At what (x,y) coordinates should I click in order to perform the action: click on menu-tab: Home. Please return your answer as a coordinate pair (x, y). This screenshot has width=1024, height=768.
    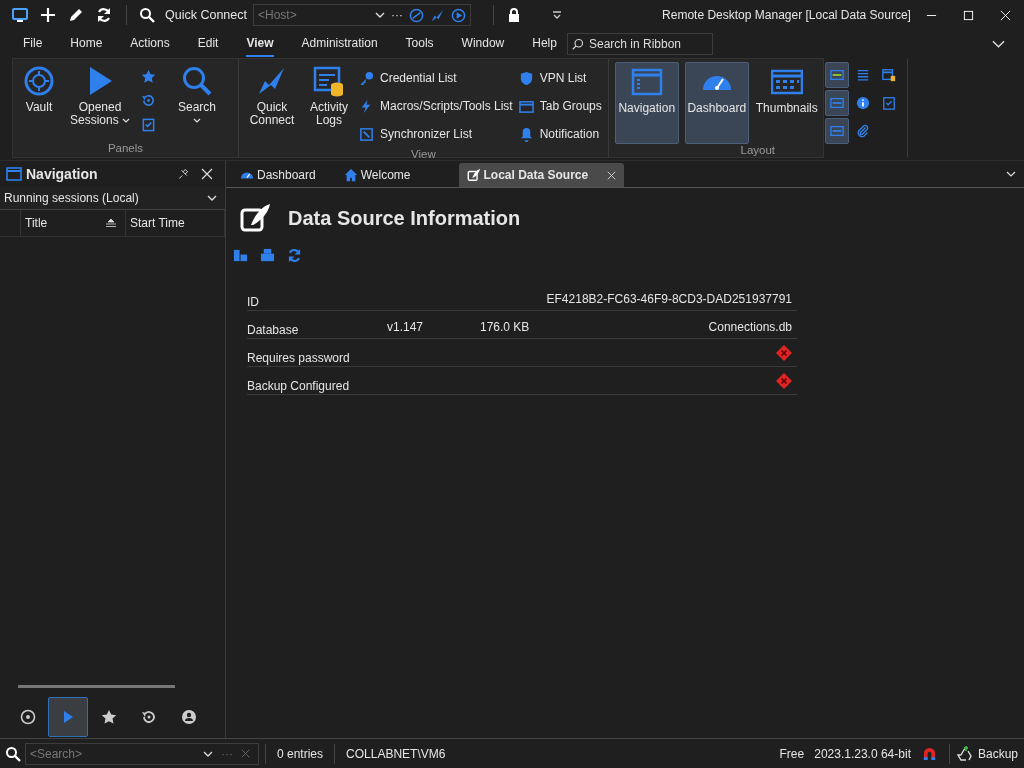
    Looking at the image, I should click on (86, 44).